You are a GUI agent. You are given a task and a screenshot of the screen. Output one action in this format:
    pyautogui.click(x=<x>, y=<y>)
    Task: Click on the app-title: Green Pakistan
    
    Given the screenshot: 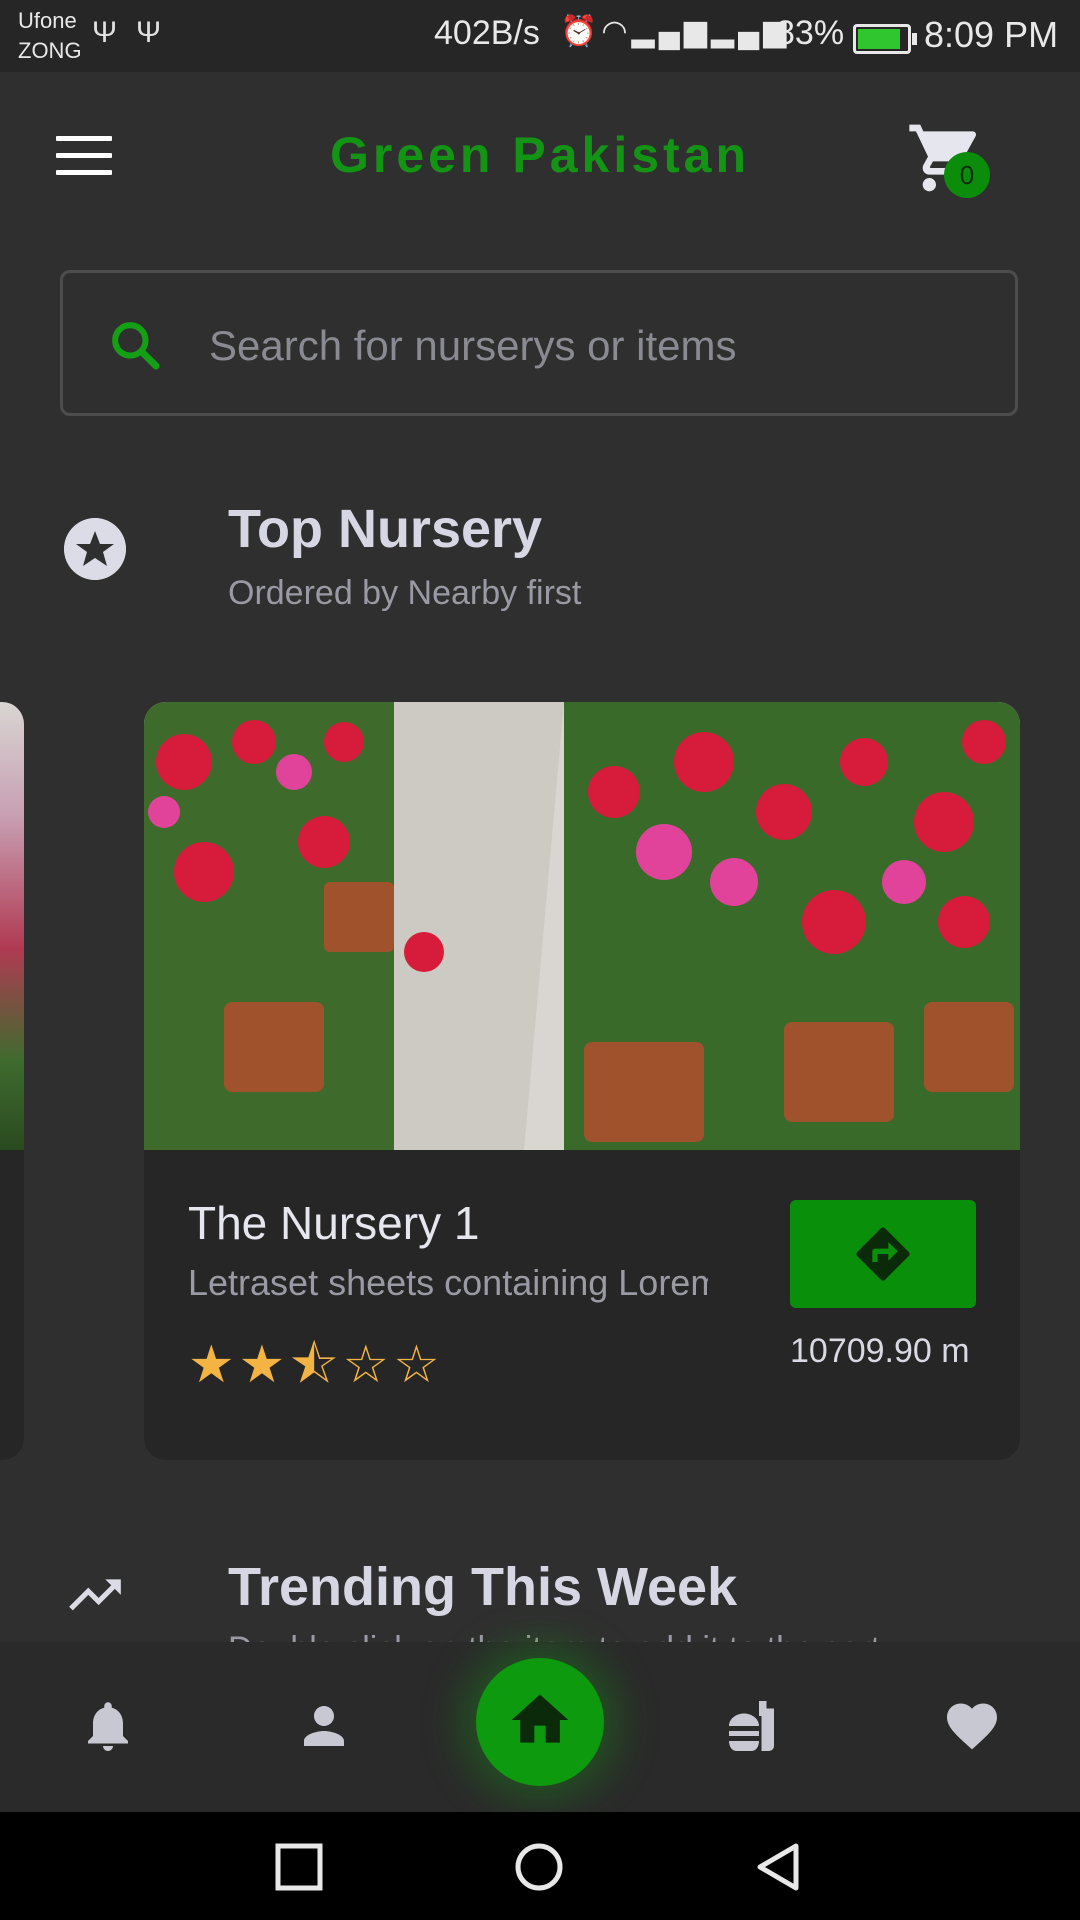 What is the action you would take?
    pyautogui.click(x=540, y=155)
    